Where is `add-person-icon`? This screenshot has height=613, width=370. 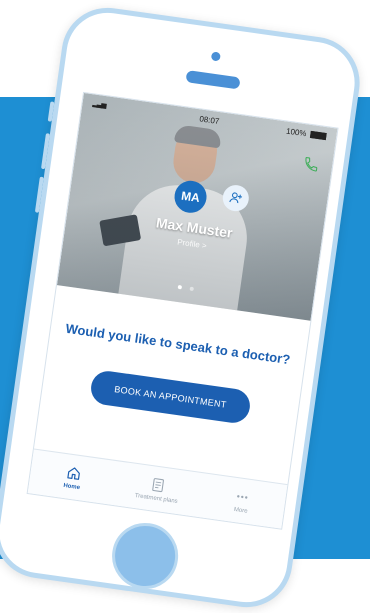
add-person-icon is located at coordinates (236, 198).